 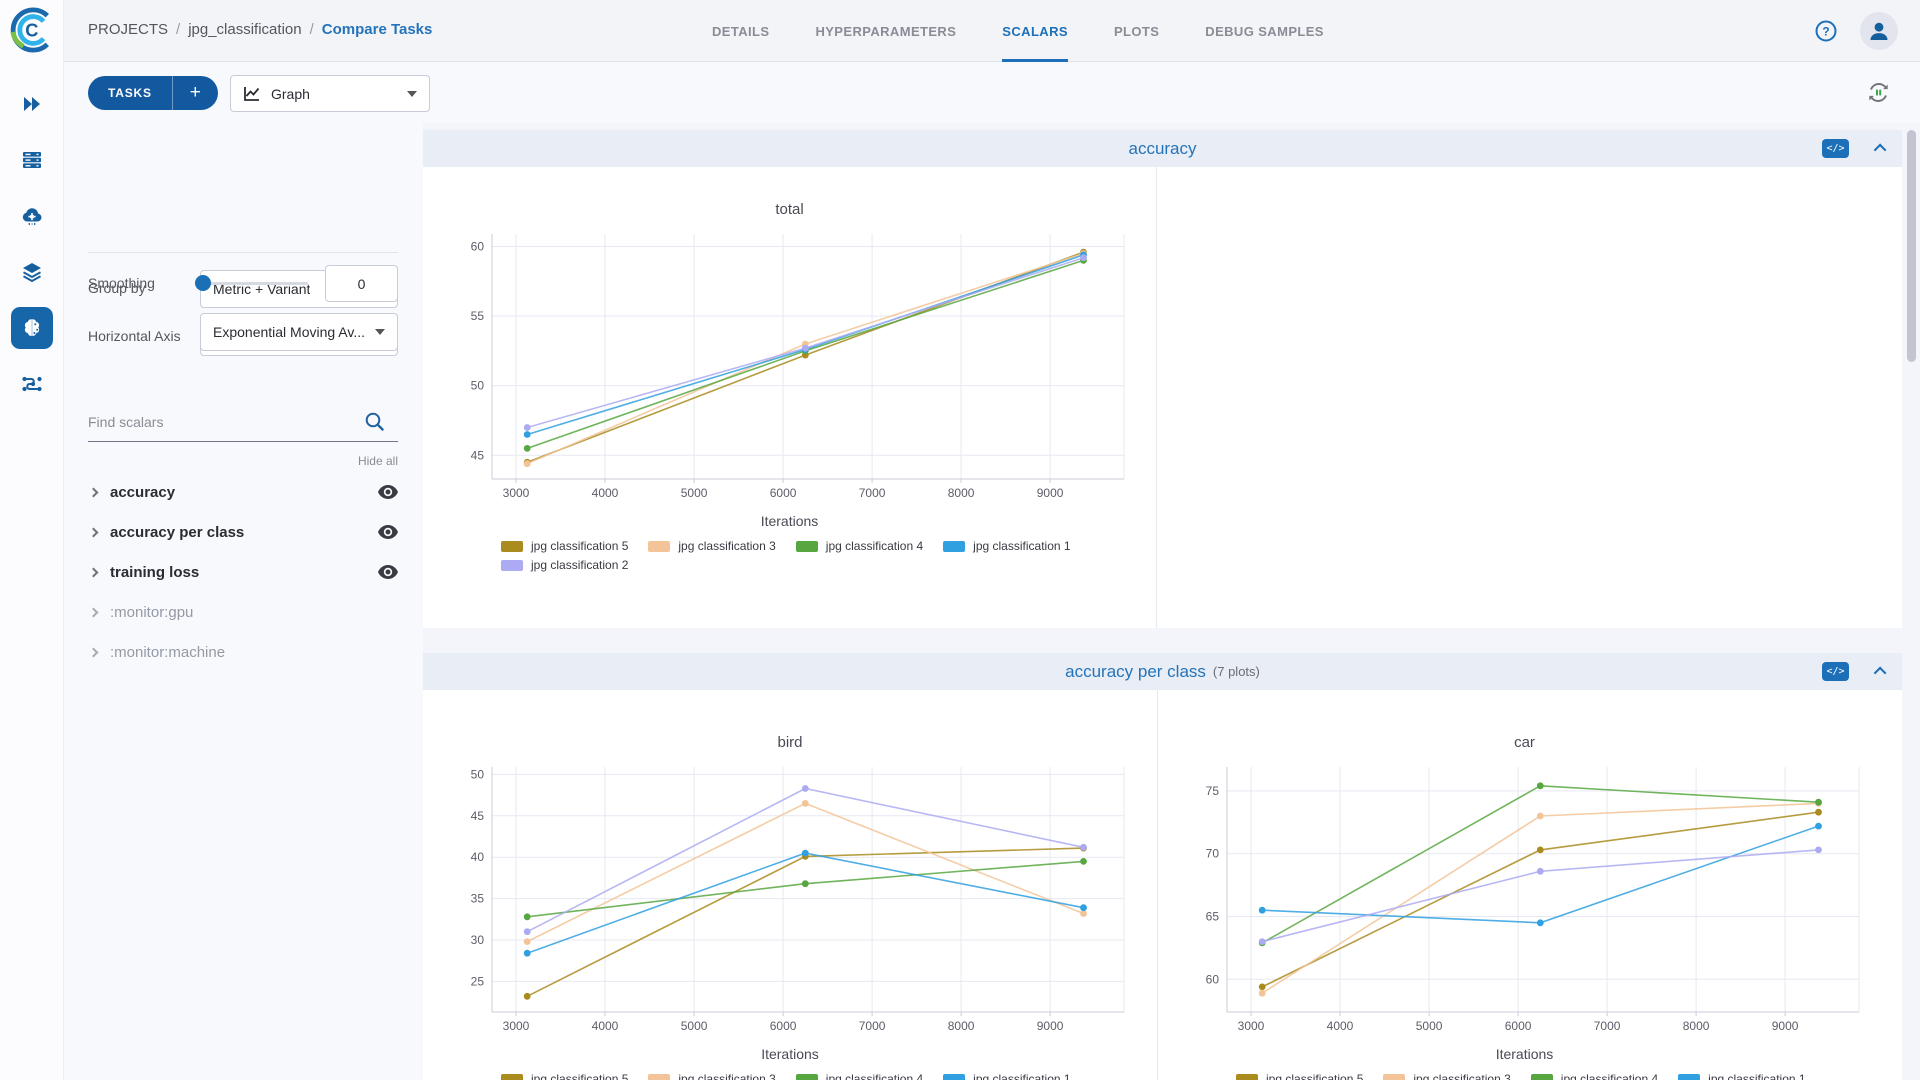 What do you see at coordinates (1136, 31) in the screenshot?
I see `tab-plots: PLOTS` at bounding box center [1136, 31].